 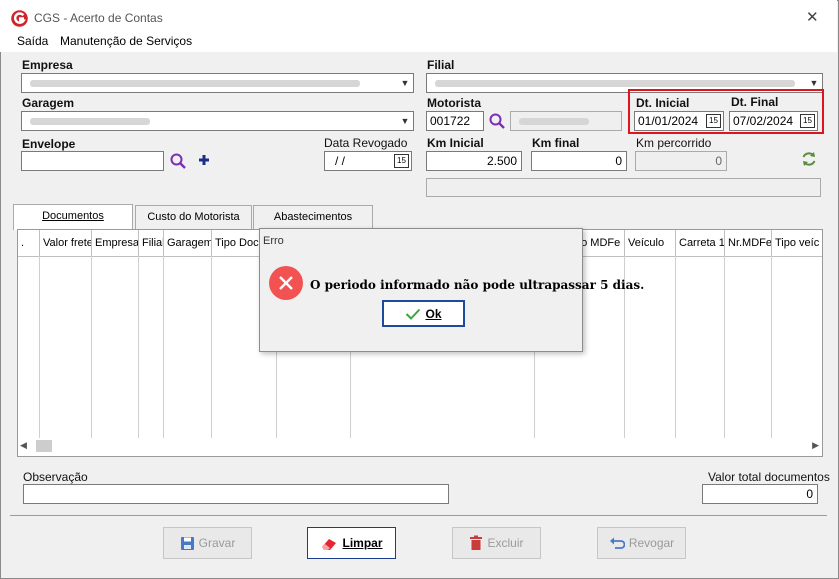 I want to click on filial-label: Filial, so click(x=441, y=65).